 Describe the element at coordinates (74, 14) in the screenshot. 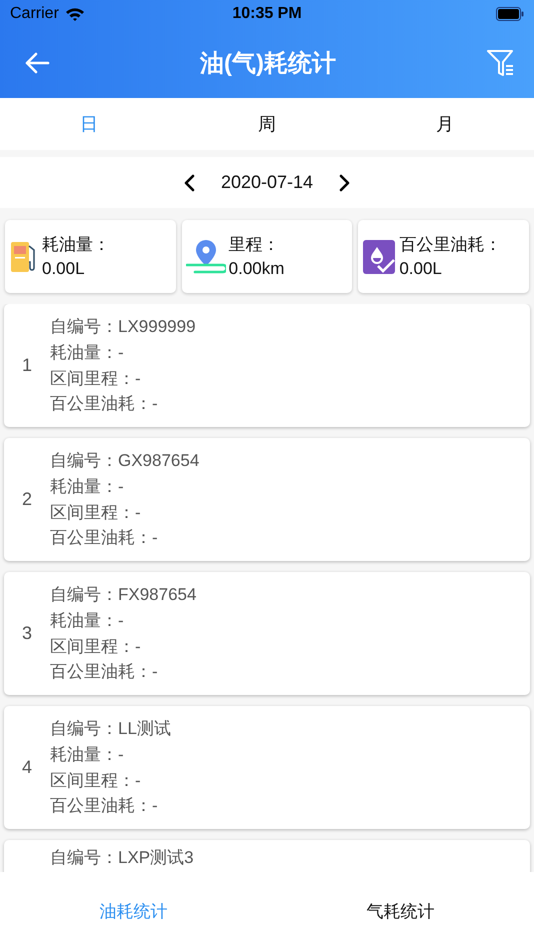

I see `wifi-icon` at that location.